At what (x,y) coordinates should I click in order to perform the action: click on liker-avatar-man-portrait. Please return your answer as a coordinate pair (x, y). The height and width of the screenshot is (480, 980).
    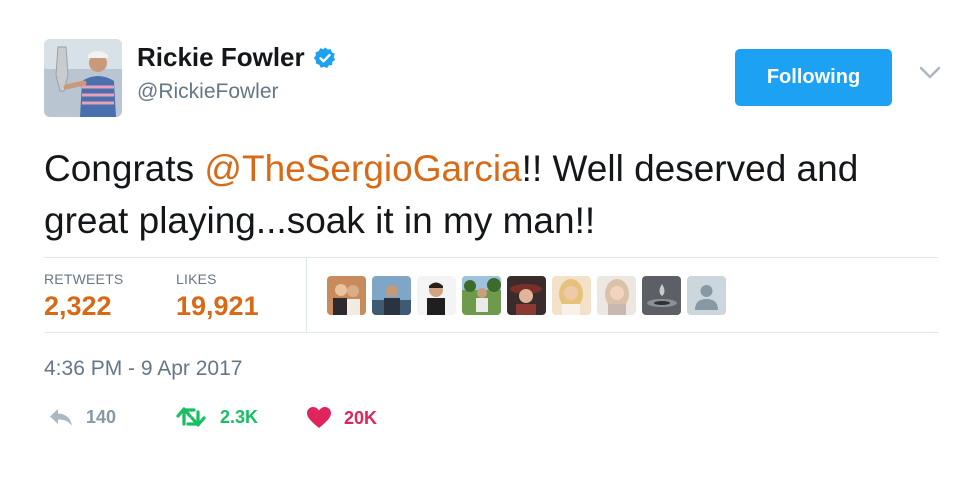
    Looking at the image, I should click on (436, 295).